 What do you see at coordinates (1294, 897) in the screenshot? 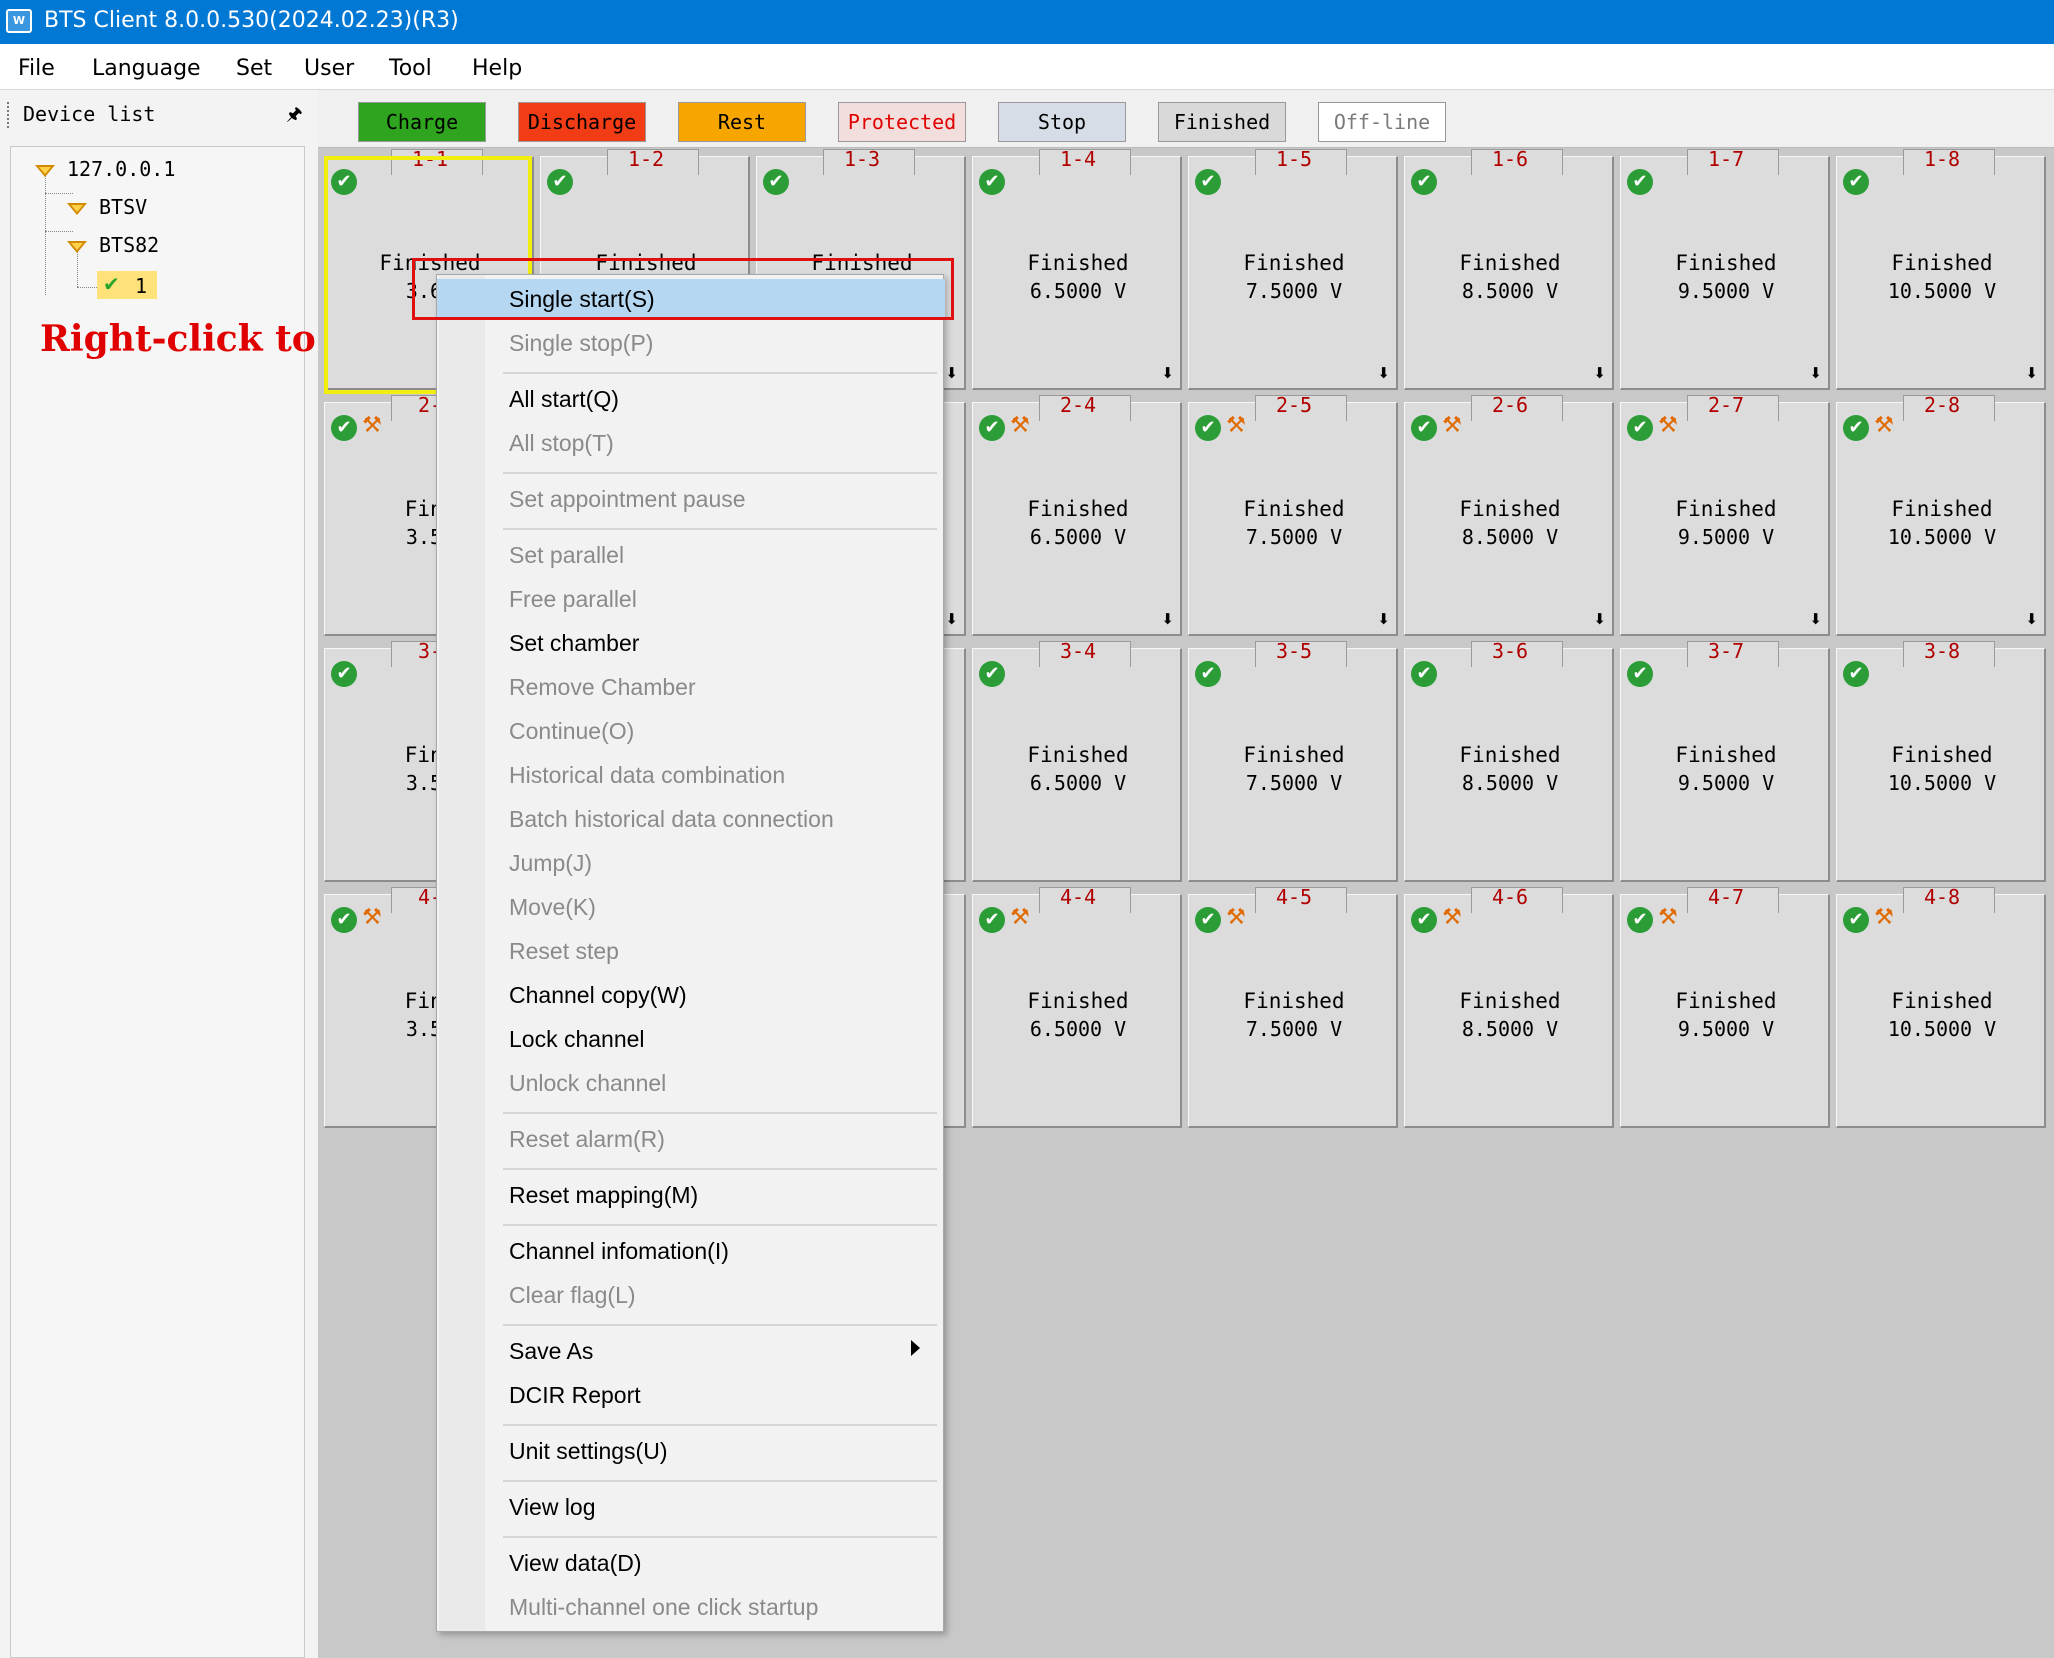
I see `channel-id: 4-5` at bounding box center [1294, 897].